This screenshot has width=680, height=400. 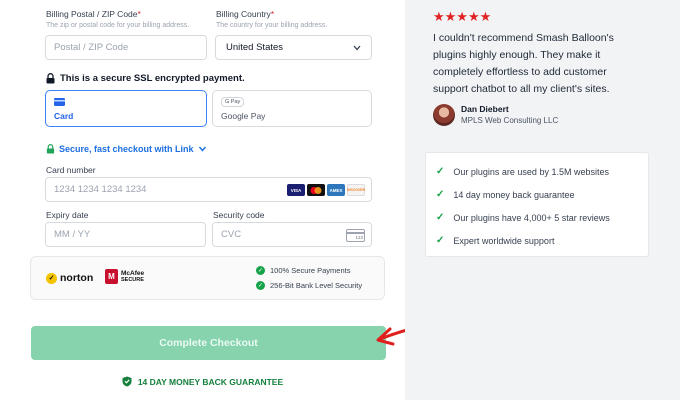 I want to click on card-number-field: VISA AMEX DISCOVER, so click(x=208, y=189).